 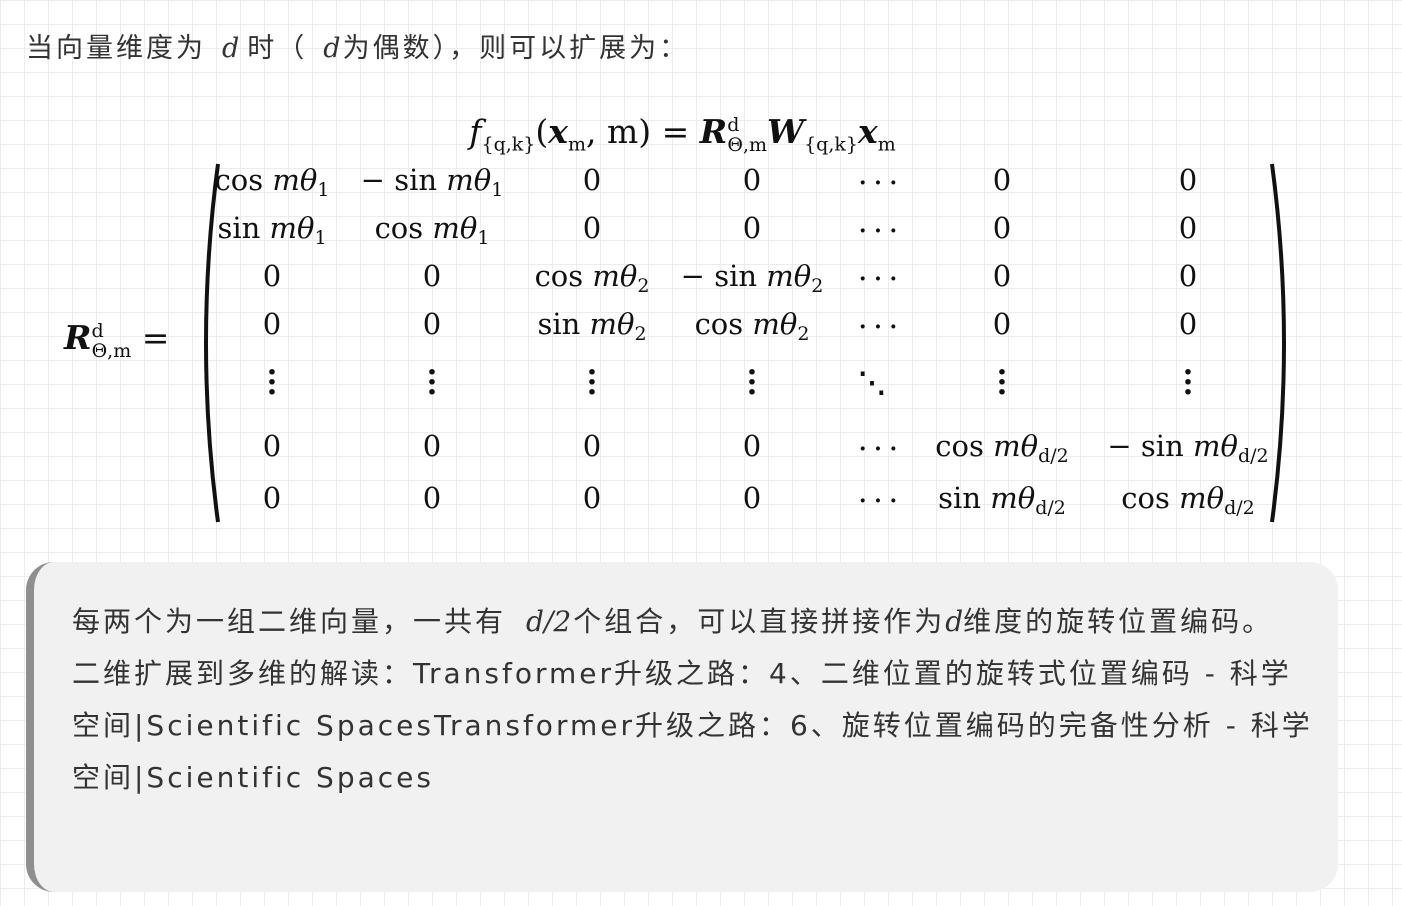 I want to click on note-var-d-half: d/2, so click(x=549, y=621).